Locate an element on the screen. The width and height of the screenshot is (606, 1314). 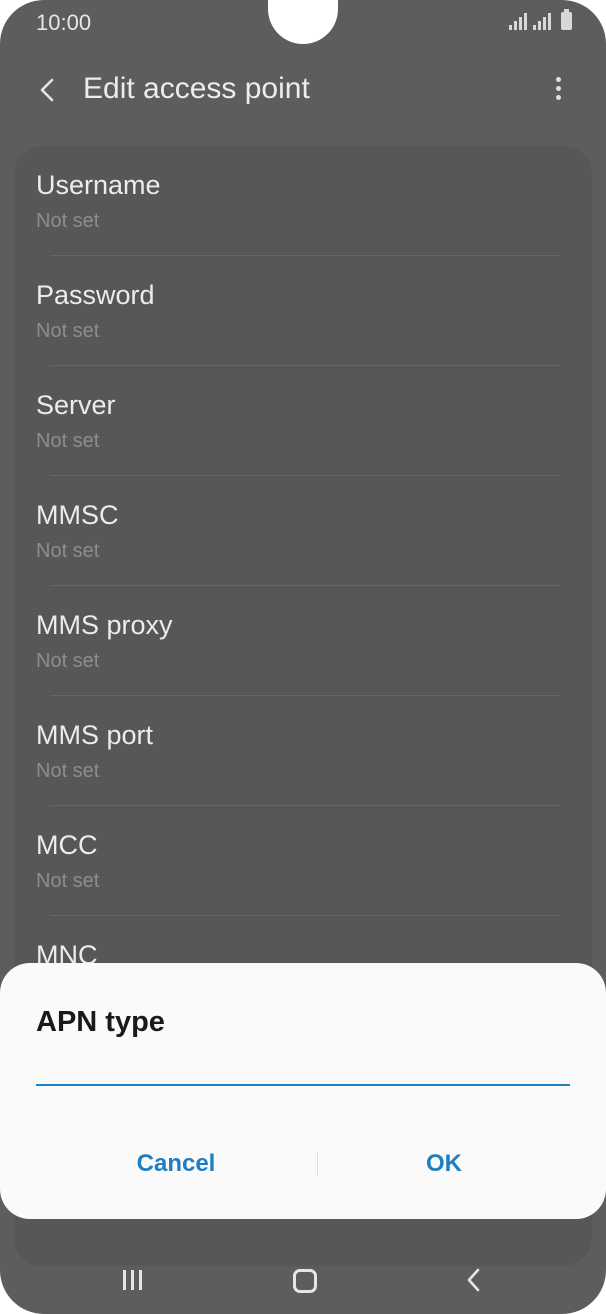
home-button is located at coordinates (304, 1280).